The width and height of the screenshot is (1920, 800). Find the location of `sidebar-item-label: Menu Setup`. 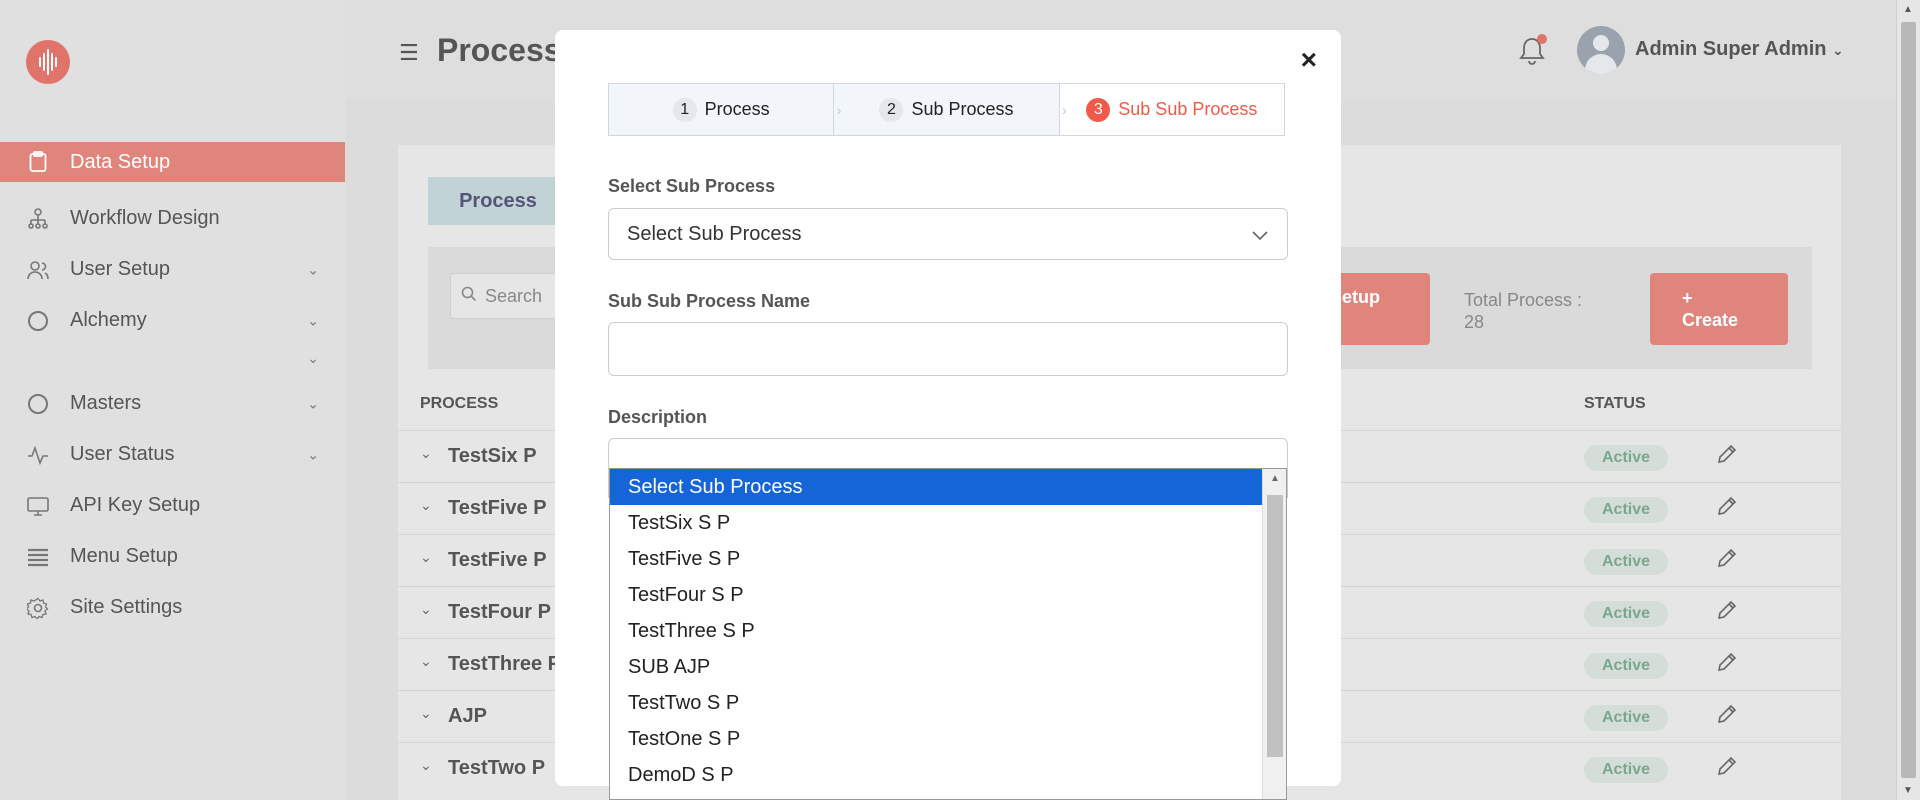

sidebar-item-label: Menu Setup is located at coordinates (124, 556).